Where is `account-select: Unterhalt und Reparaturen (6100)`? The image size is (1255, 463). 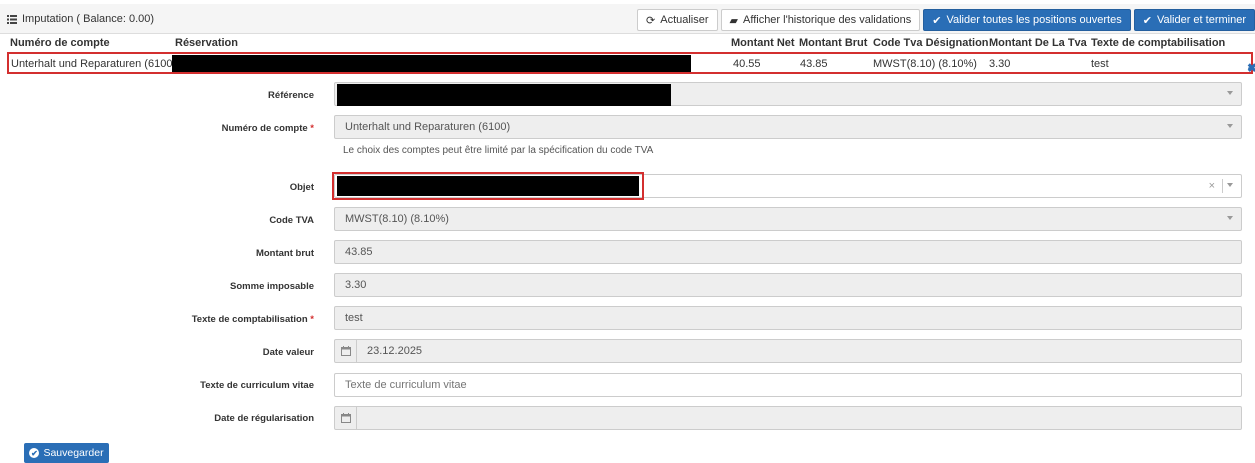
account-select: Unterhalt und Reparaturen (6100) is located at coordinates (788, 127).